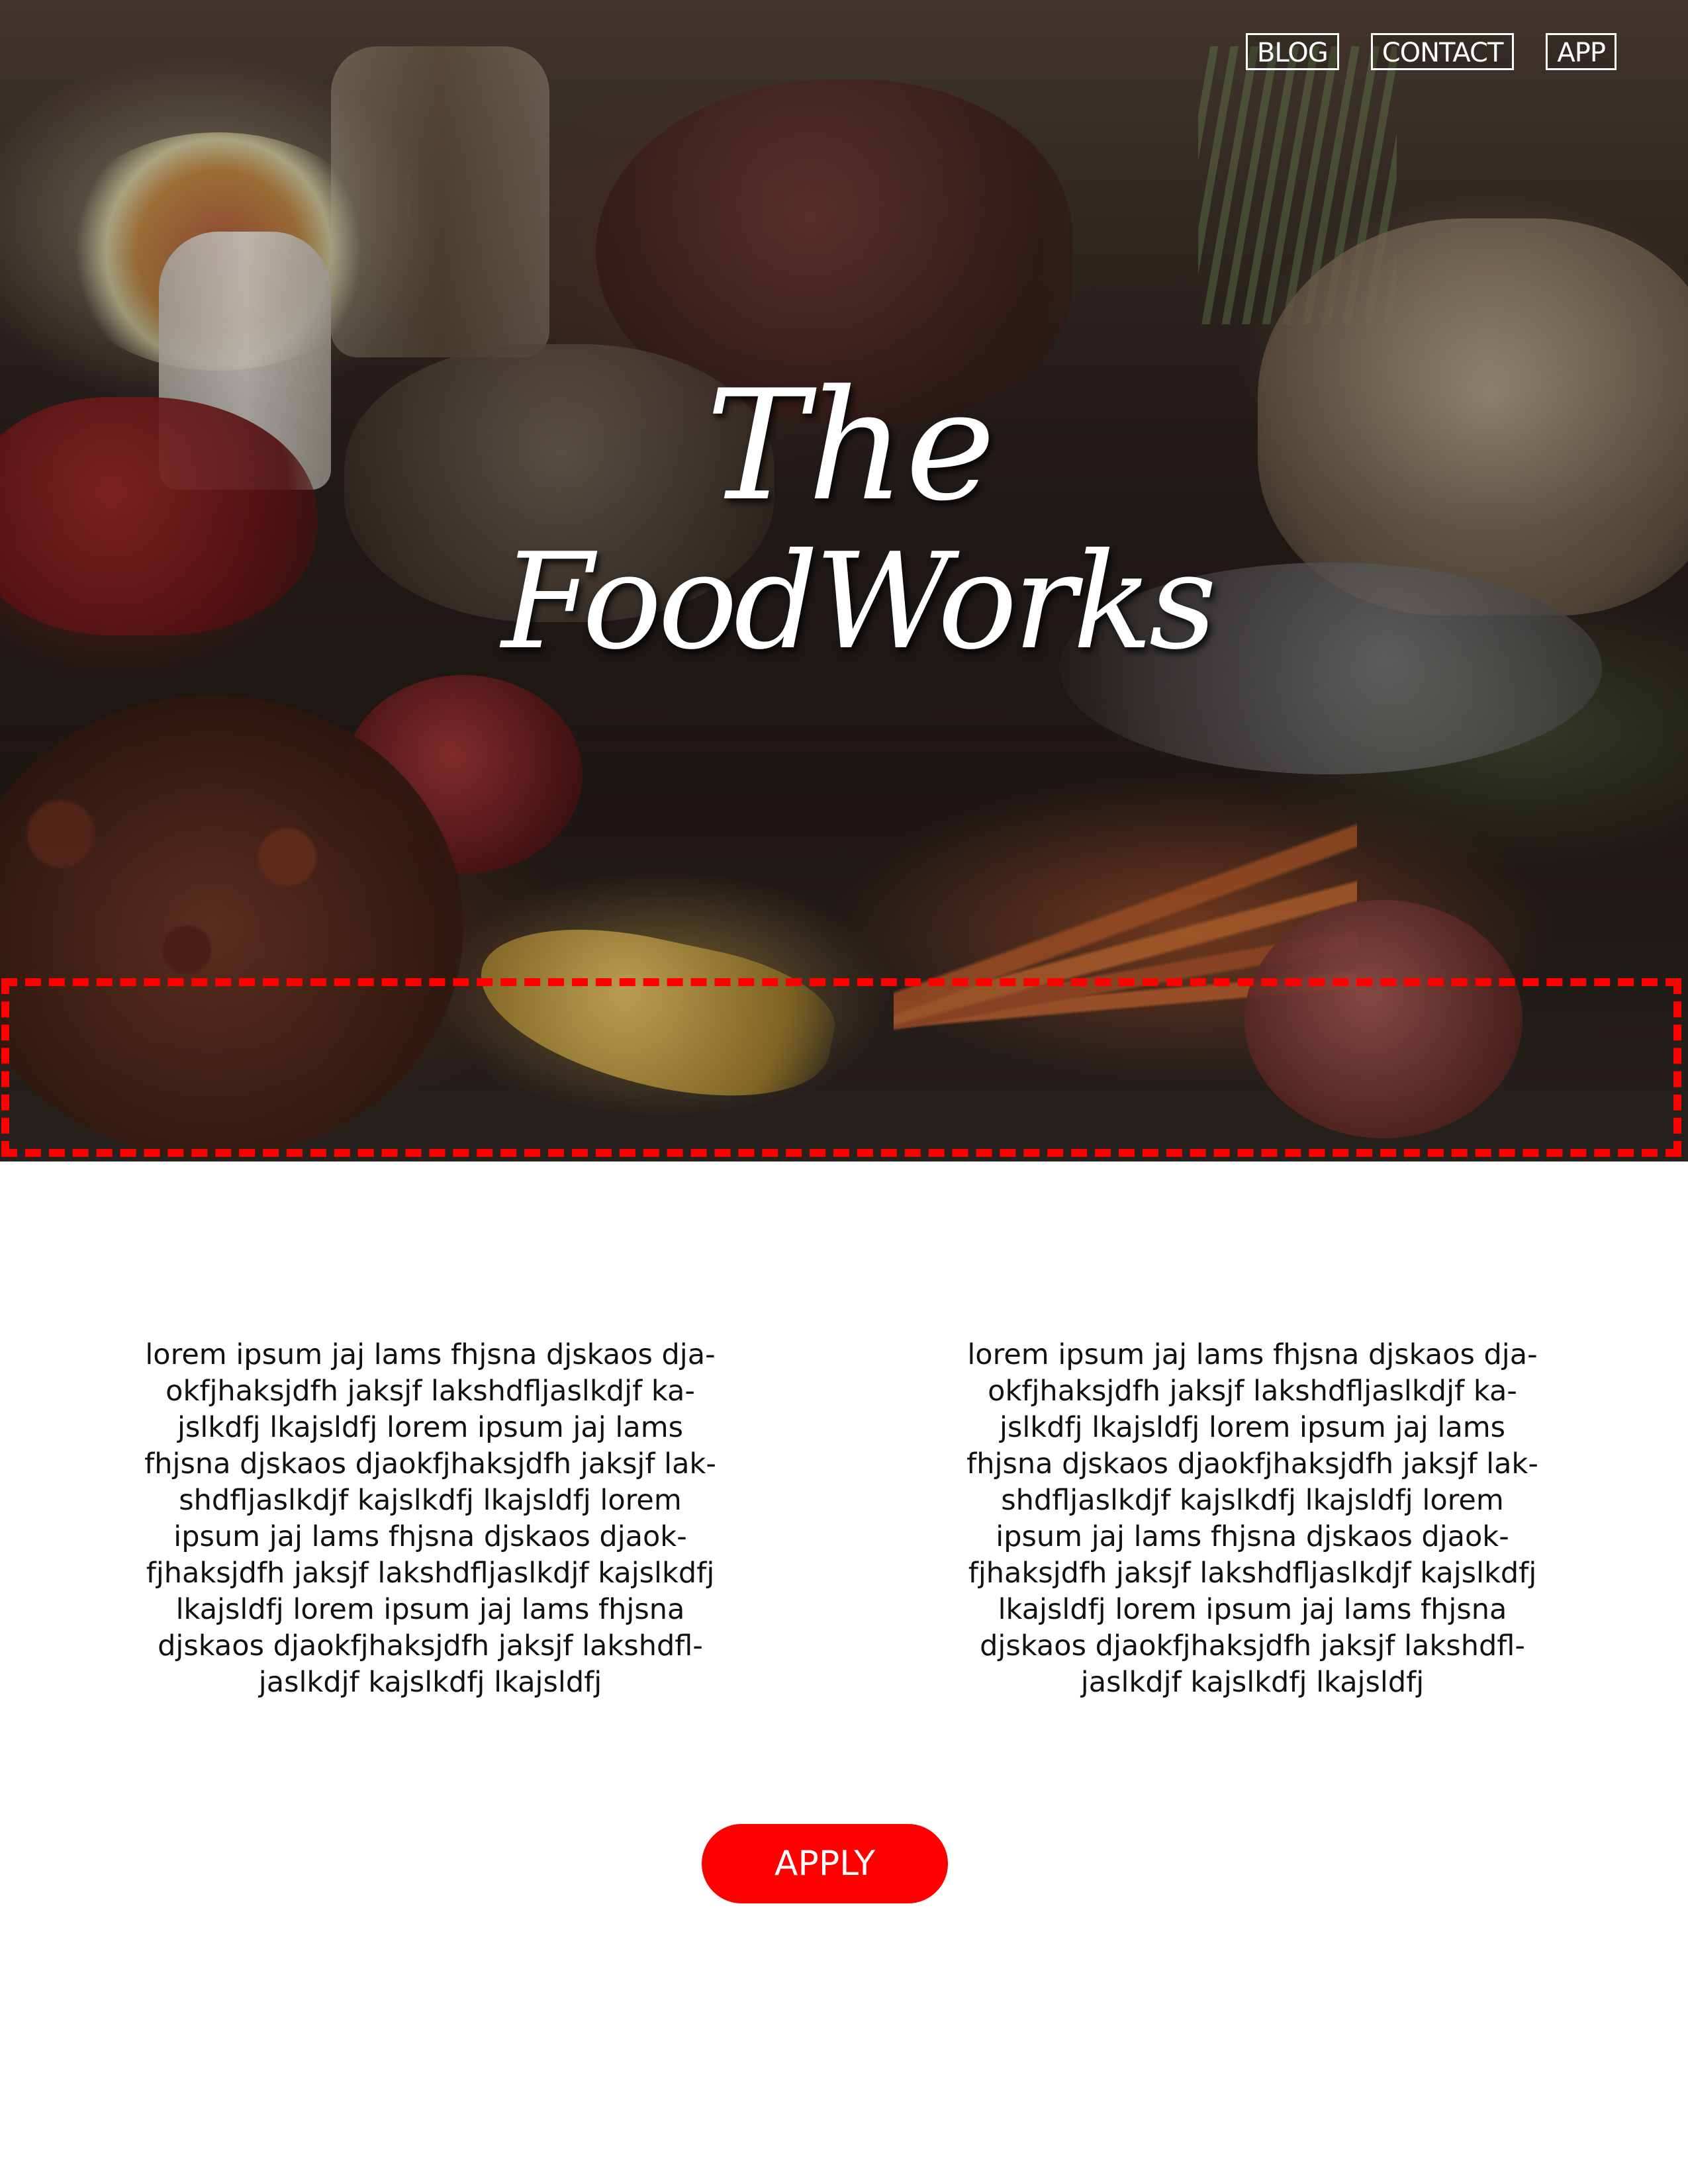 The height and width of the screenshot is (2184, 1688). Describe the element at coordinates (1292, 51) in the screenshot. I see `nav-blog-button: BLOG` at that location.